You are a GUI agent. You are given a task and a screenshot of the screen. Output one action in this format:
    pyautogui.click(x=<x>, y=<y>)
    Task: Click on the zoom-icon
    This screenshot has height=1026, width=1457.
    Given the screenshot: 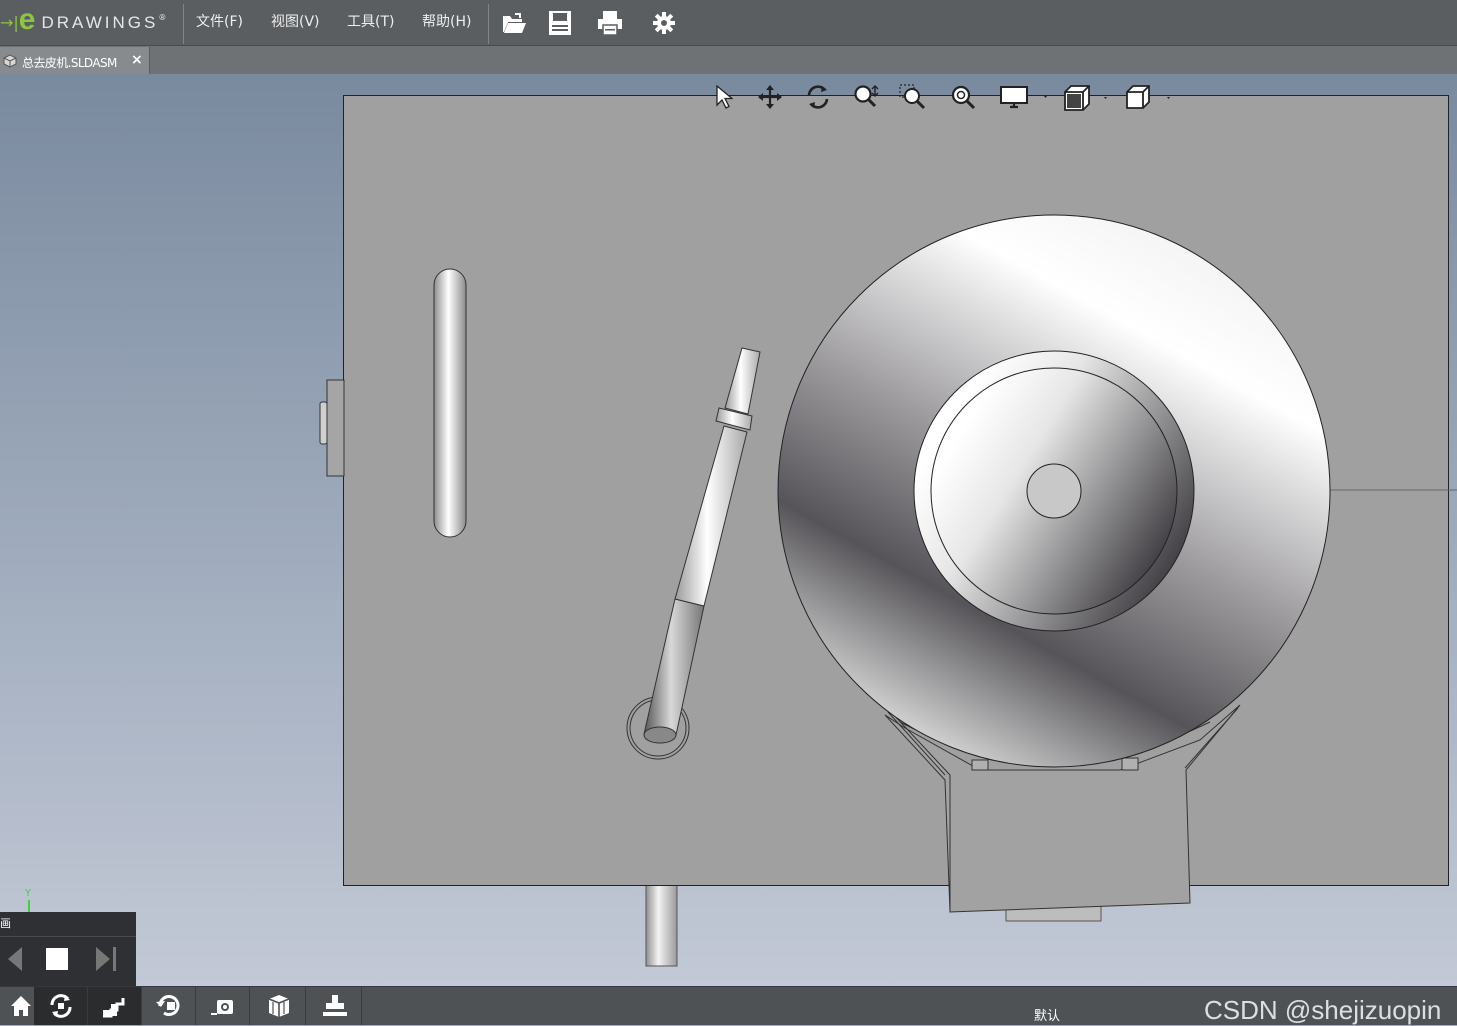 What is the action you would take?
    pyautogui.click(x=866, y=97)
    